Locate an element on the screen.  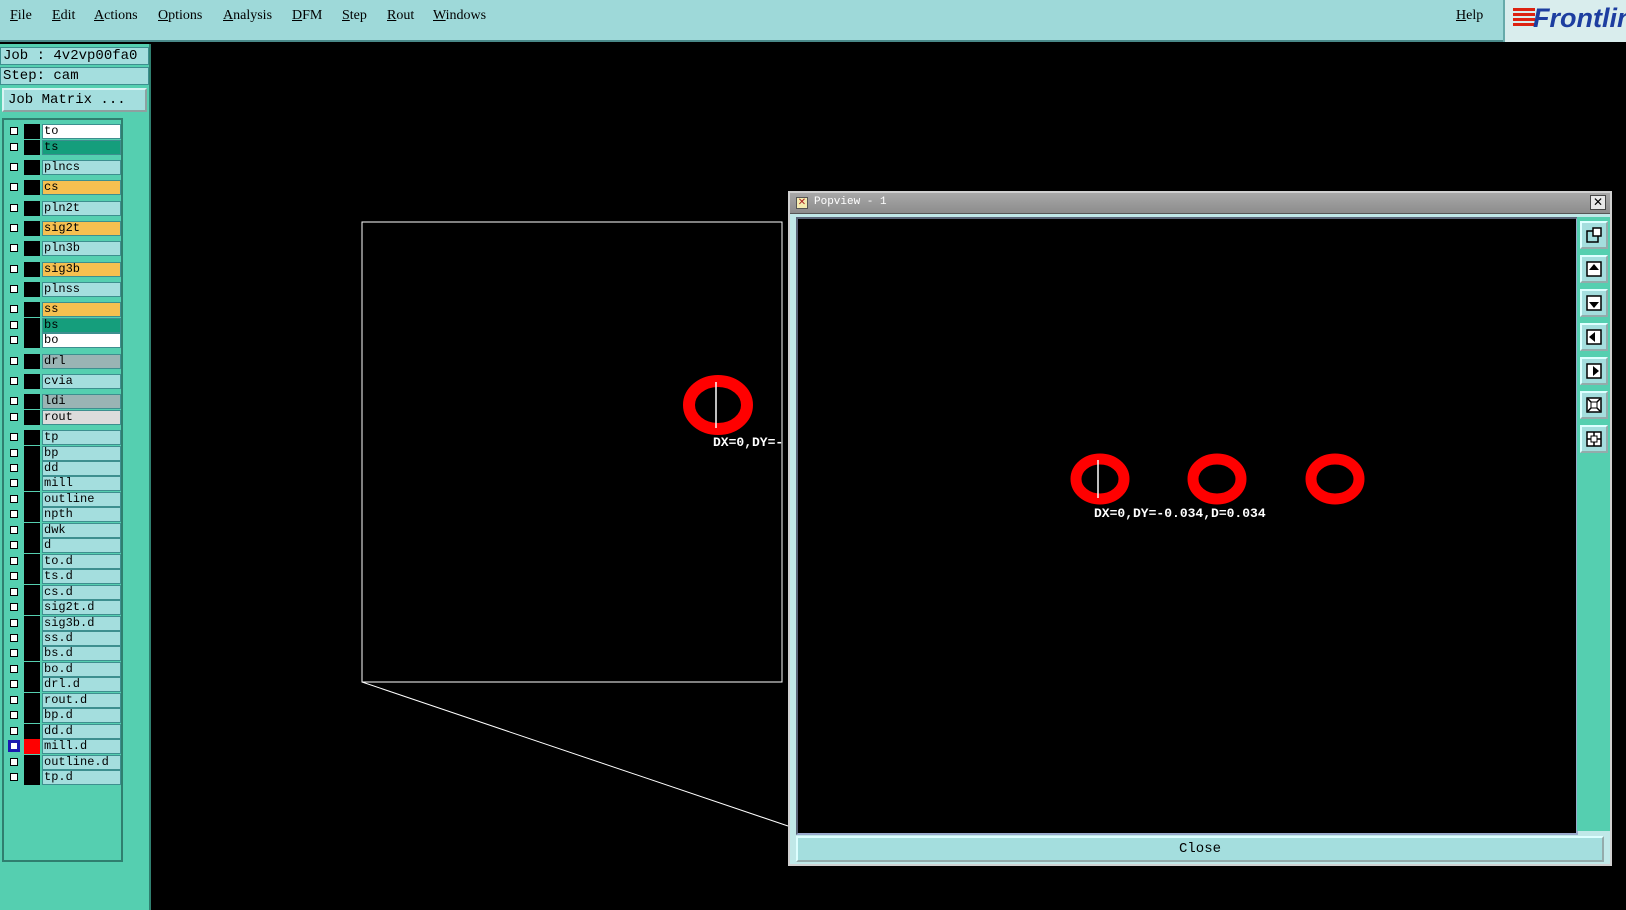
layer-name: cs.d is located at coordinates (81, 592).